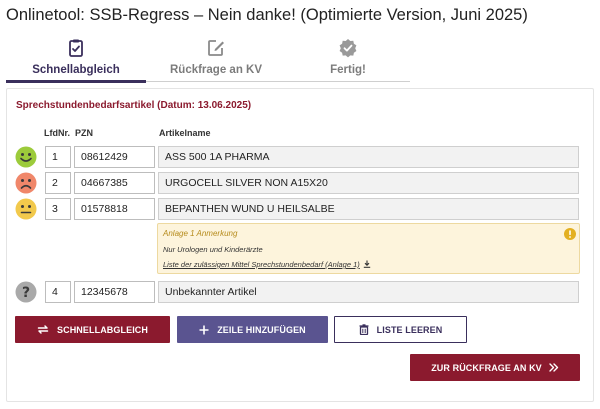  Describe the element at coordinates (213, 249) in the screenshot. I see `annotation-text: Nur Urologen und Kinderärzte` at that location.